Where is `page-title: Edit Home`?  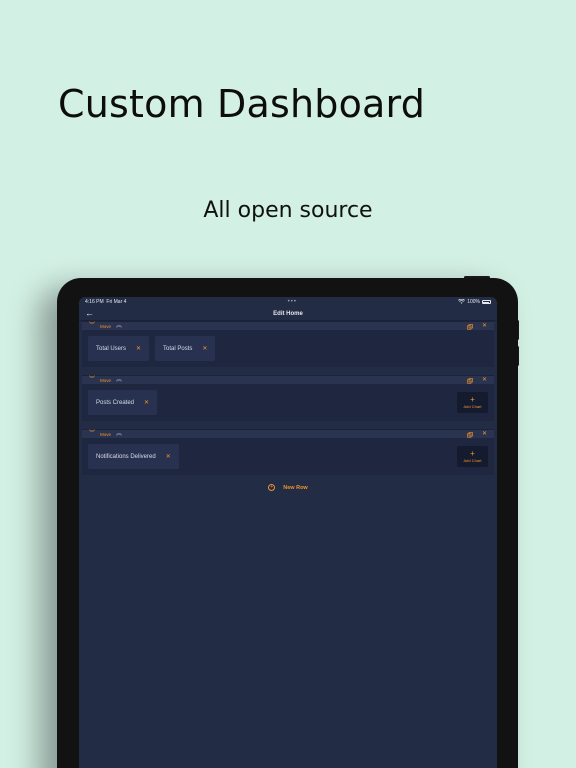
page-title: Edit Home is located at coordinates (288, 313).